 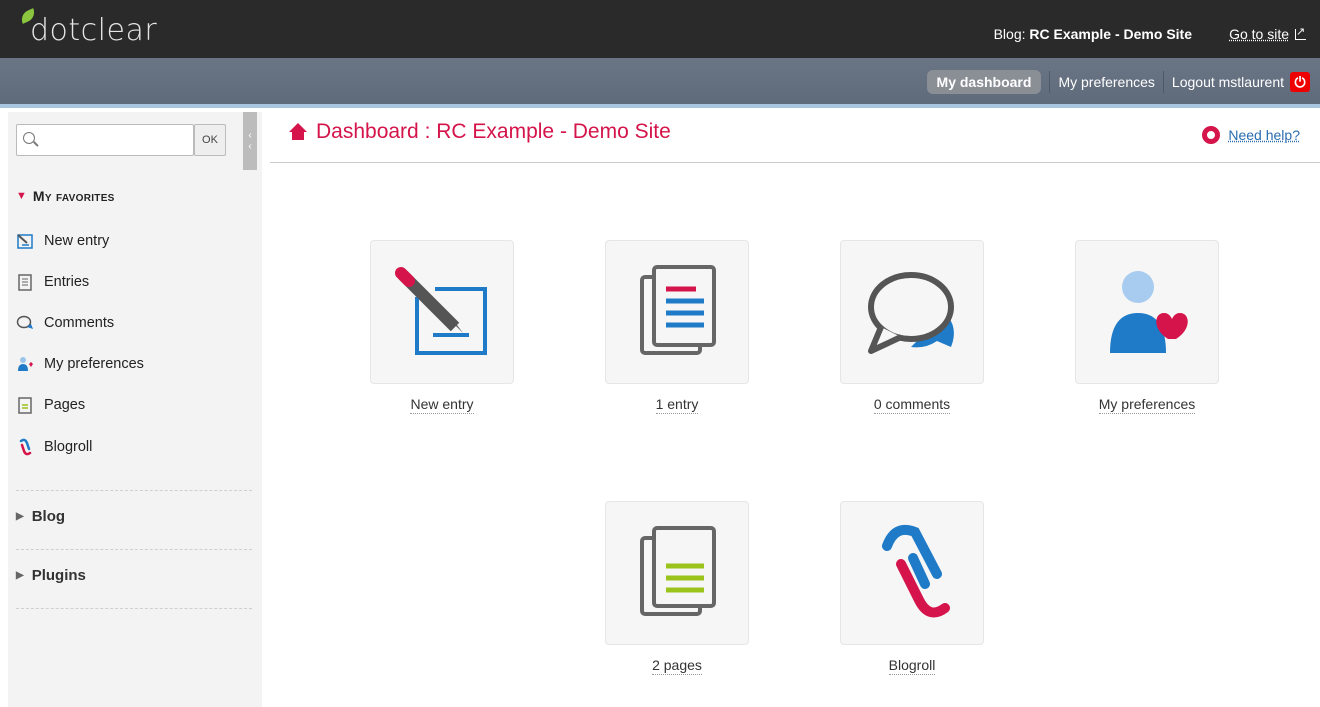 I want to click on tile-label: Blogroll, so click(x=912, y=666).